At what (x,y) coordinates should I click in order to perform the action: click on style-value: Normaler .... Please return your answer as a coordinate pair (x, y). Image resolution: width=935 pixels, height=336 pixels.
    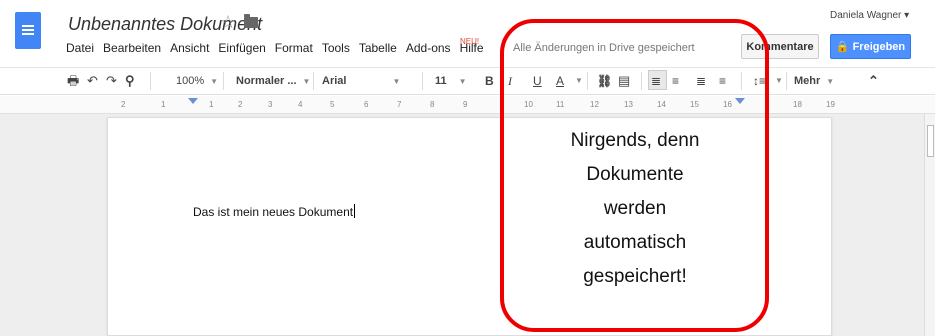
    Looking at the image, I should click on (266, 81).